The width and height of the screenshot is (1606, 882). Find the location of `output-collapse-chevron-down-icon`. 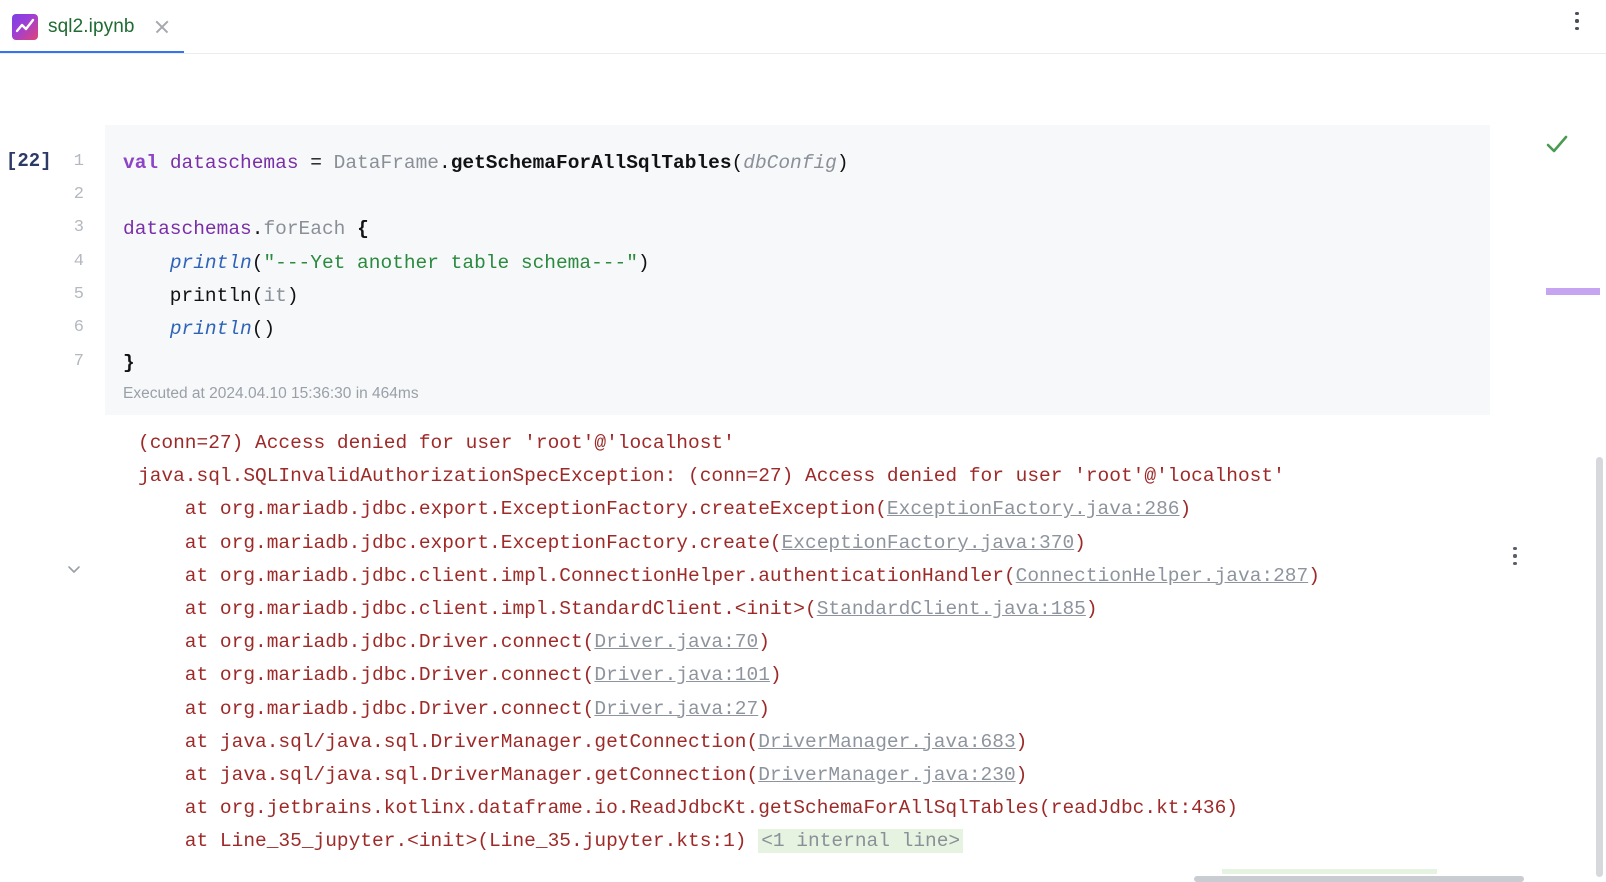

output-collapse-chevron-down-icon is located at coordinates (74, 569).